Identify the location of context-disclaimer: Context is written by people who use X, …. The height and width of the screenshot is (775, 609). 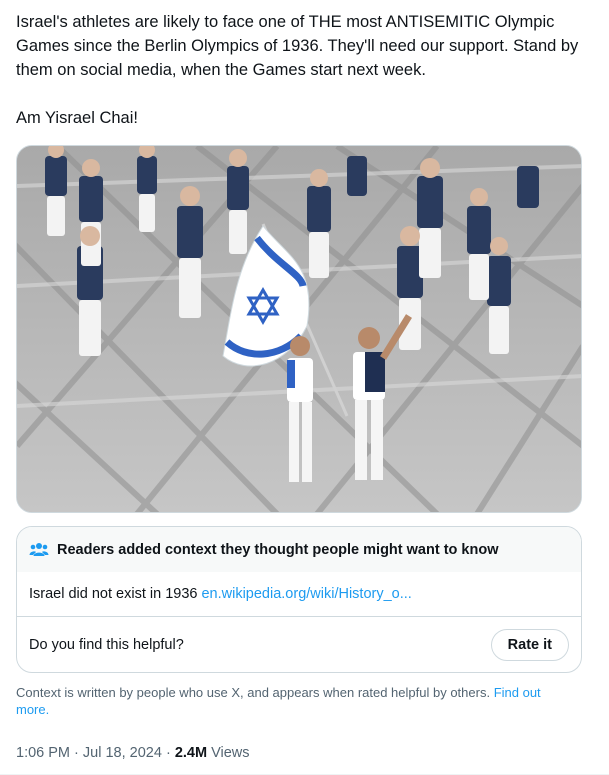
(296, 701).